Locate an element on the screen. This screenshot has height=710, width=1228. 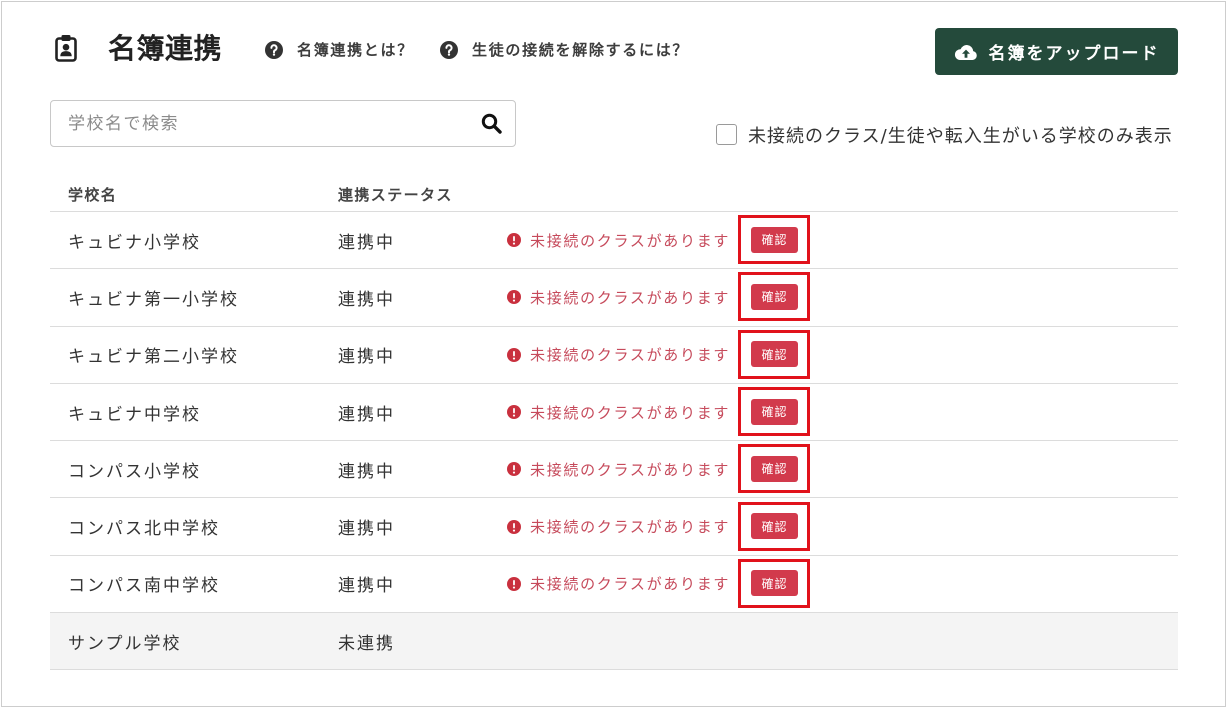
table-row: キュビナ第一小学校 連携中 未接続のクラスがあります 確認 is located at coordinates (614, 298).